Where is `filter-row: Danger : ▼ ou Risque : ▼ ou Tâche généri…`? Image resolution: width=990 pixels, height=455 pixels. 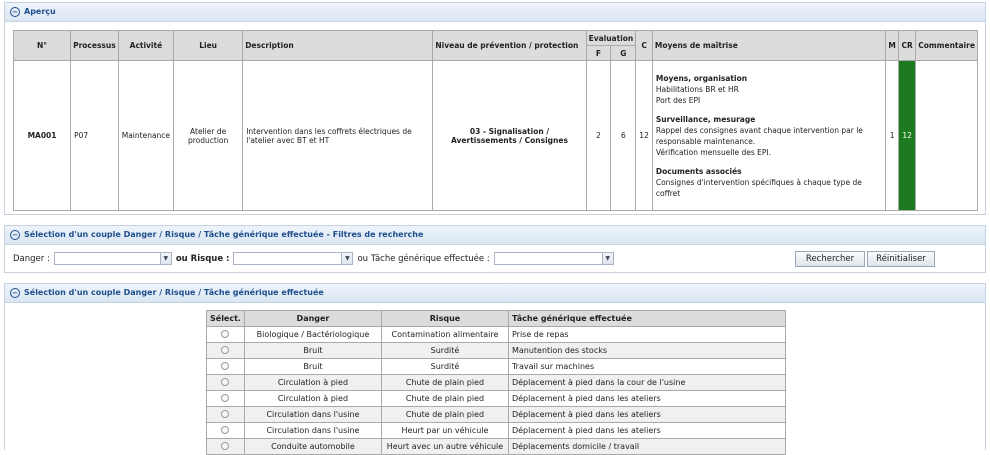 filter-row: Danger : ▼ ou Risque : ▼ ou Tâche généri… is located at coordinates (315, 258).